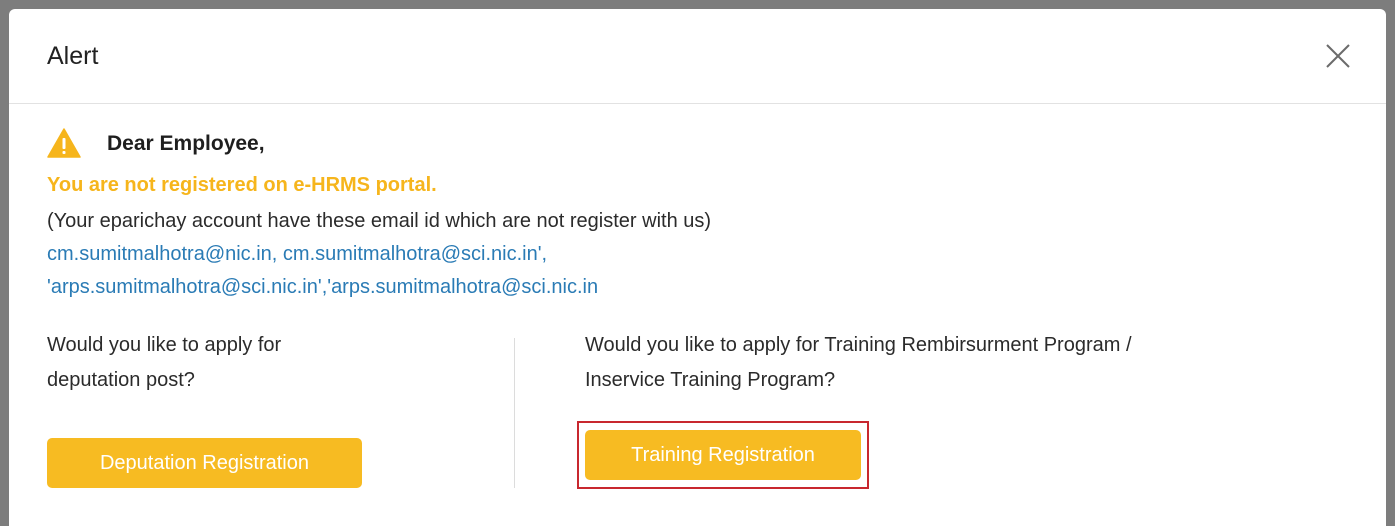 The image size is (1395, 526). I want to click on greeting-text: Dear Employee,, so click(186, 143).